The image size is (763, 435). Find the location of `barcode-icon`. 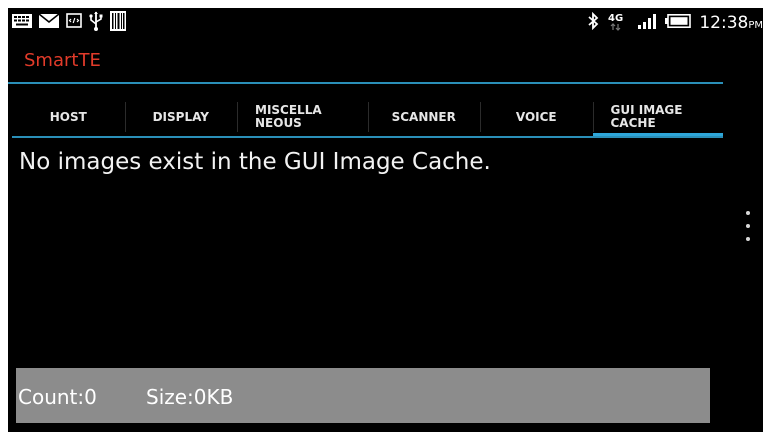

barcode-icon is located at coordinates (118, 23).